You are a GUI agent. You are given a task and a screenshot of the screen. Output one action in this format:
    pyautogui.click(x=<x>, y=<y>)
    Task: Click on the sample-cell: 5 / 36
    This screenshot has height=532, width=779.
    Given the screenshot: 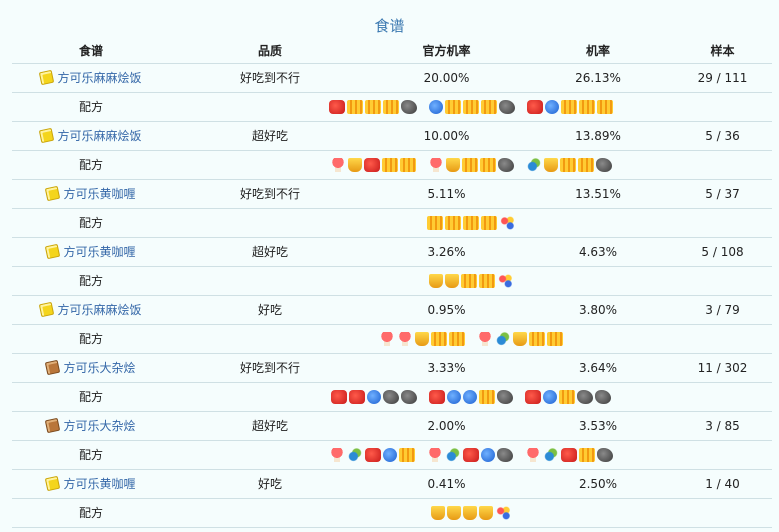 What is the action you would take?
    pyautogui.click(x=722, y=135)
    